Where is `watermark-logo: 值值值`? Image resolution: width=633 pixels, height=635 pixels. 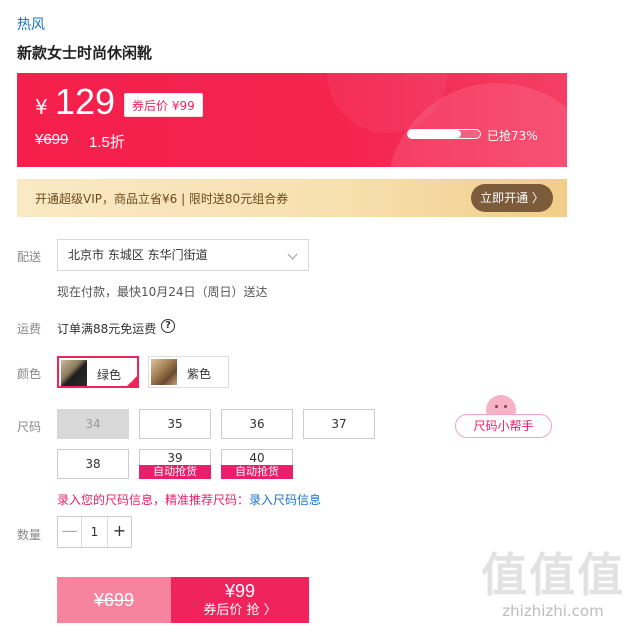 watermark-logo: 值值值 is located at coordinates (553, 575).